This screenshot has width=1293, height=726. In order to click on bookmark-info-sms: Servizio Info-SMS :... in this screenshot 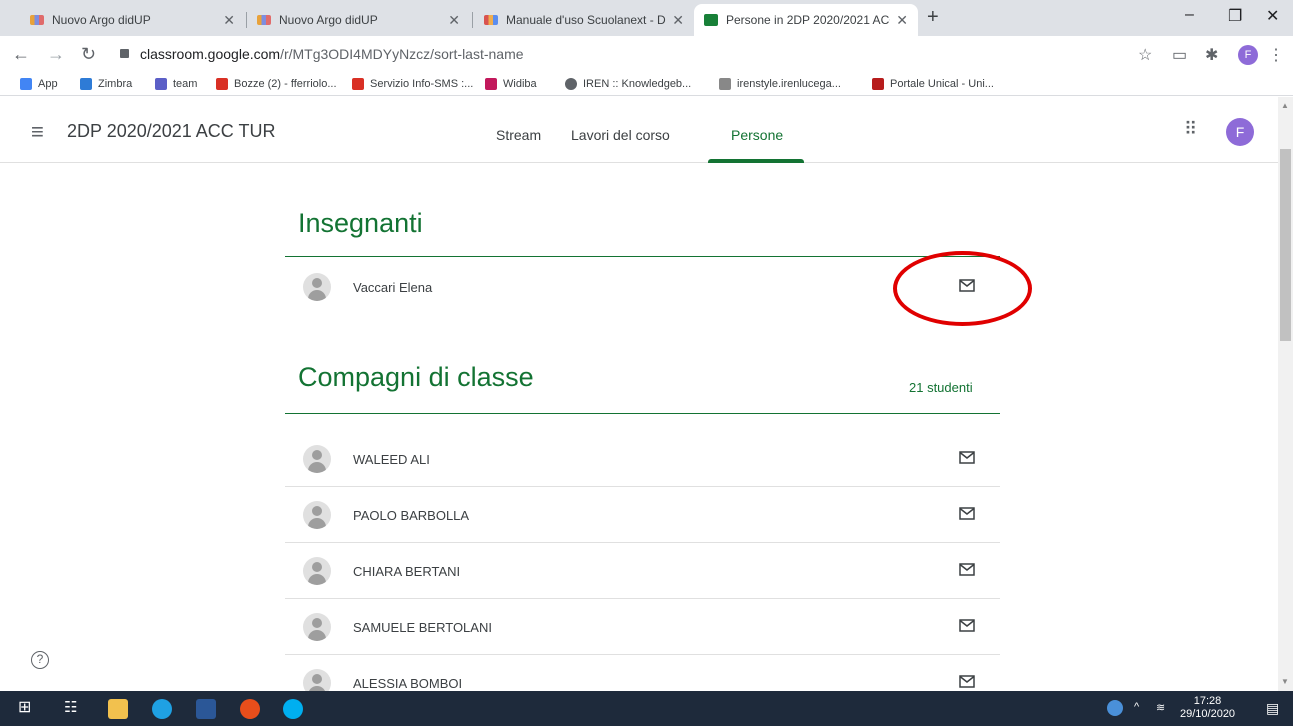, I will do `click(412, 84)`.